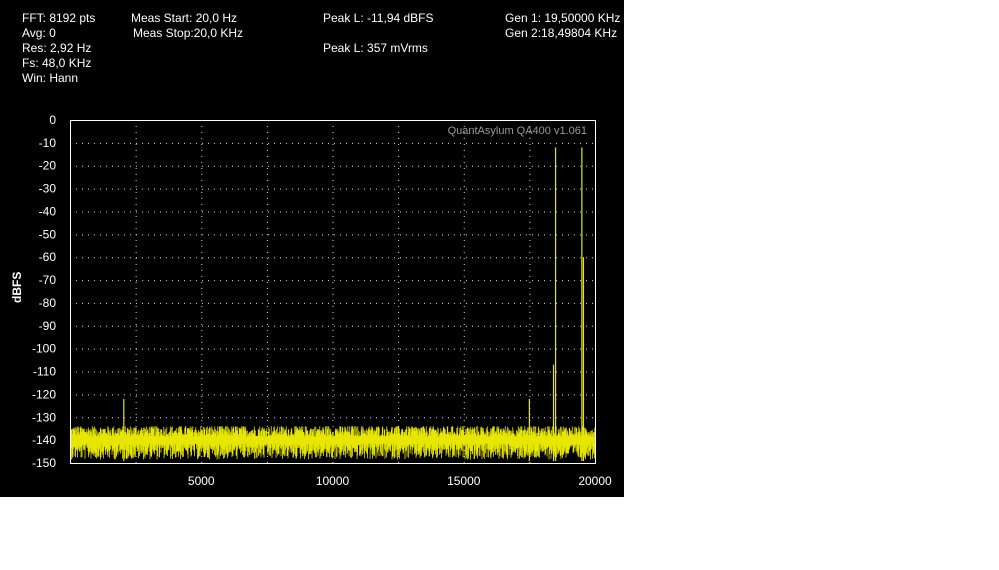 This screenshot has width=999, height=570. What do you see at coordinates (48, 326) in the screenshot?
I see `y-tick-label: -90` at bounding box center [48, 326].